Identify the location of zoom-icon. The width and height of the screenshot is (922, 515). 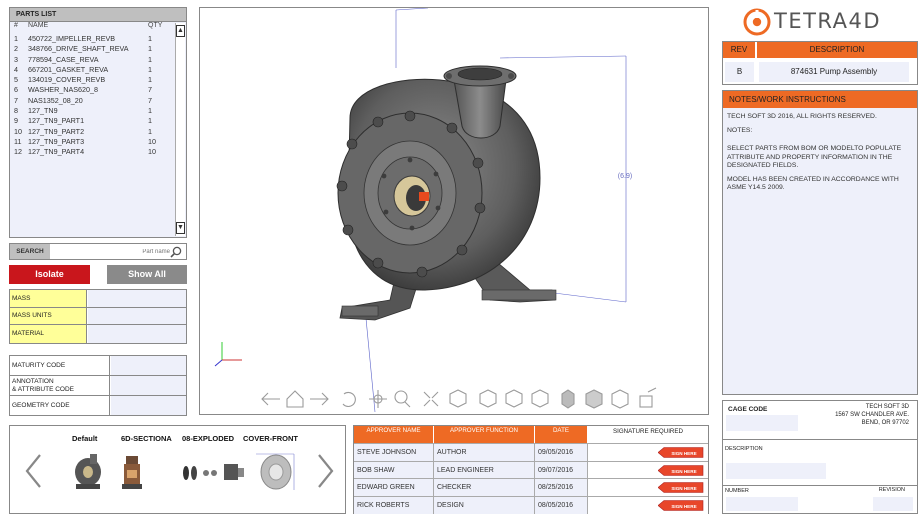
(402, 399).